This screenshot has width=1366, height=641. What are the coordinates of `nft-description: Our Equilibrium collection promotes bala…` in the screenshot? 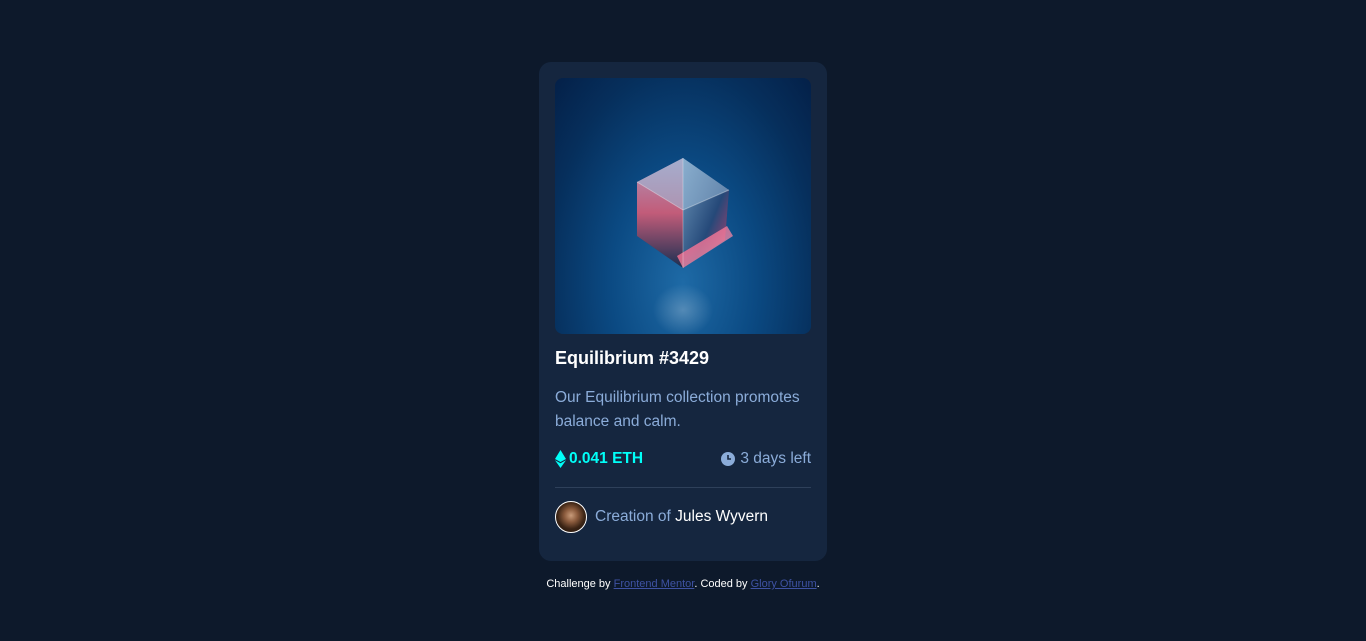 It's located at (677, 409).